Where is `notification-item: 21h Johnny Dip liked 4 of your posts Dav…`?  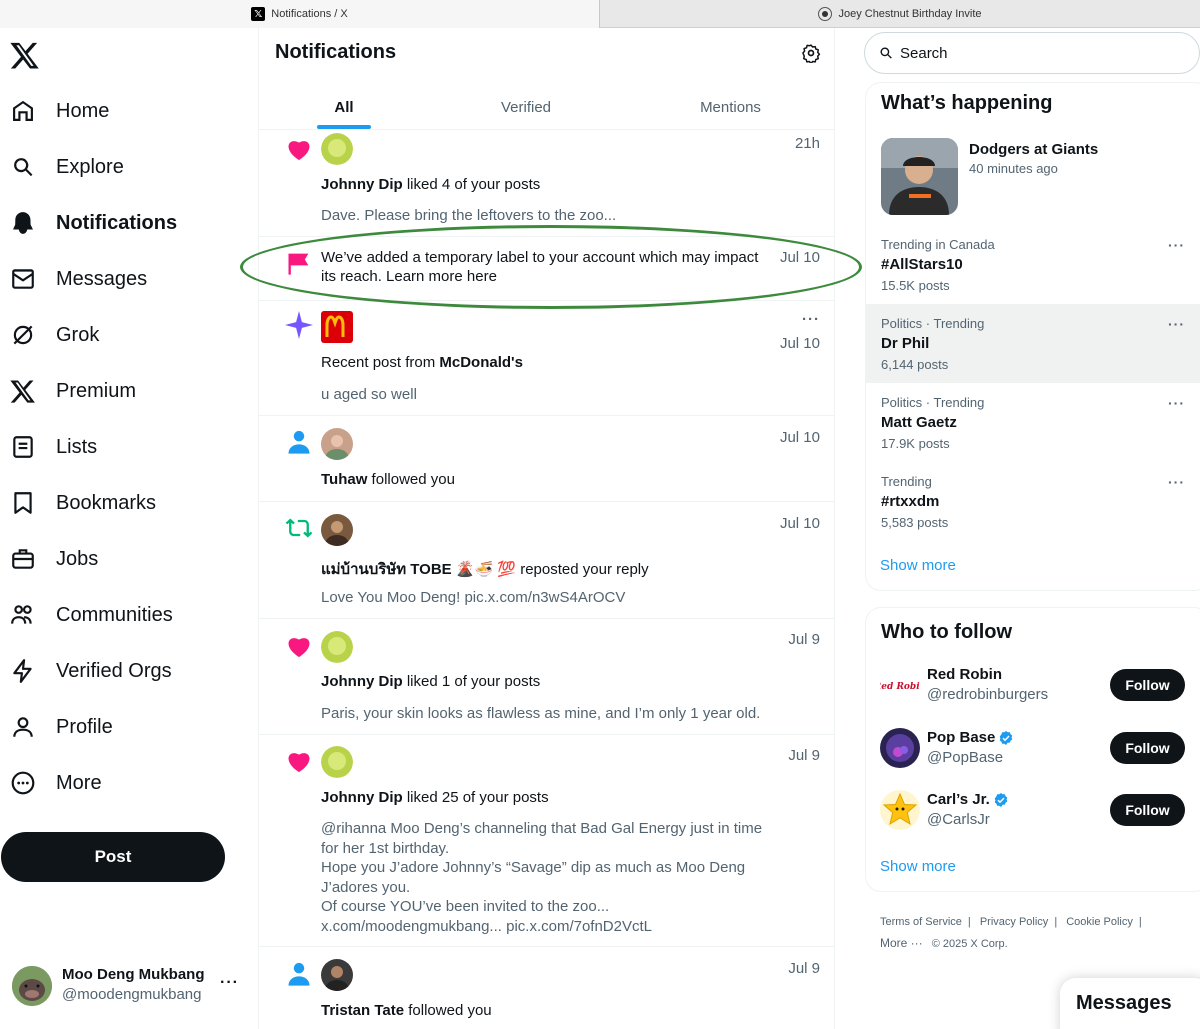
notification-item: 21h Johnny Dip liked 4 of your posts Dav… is located at coordinates (546, 183).